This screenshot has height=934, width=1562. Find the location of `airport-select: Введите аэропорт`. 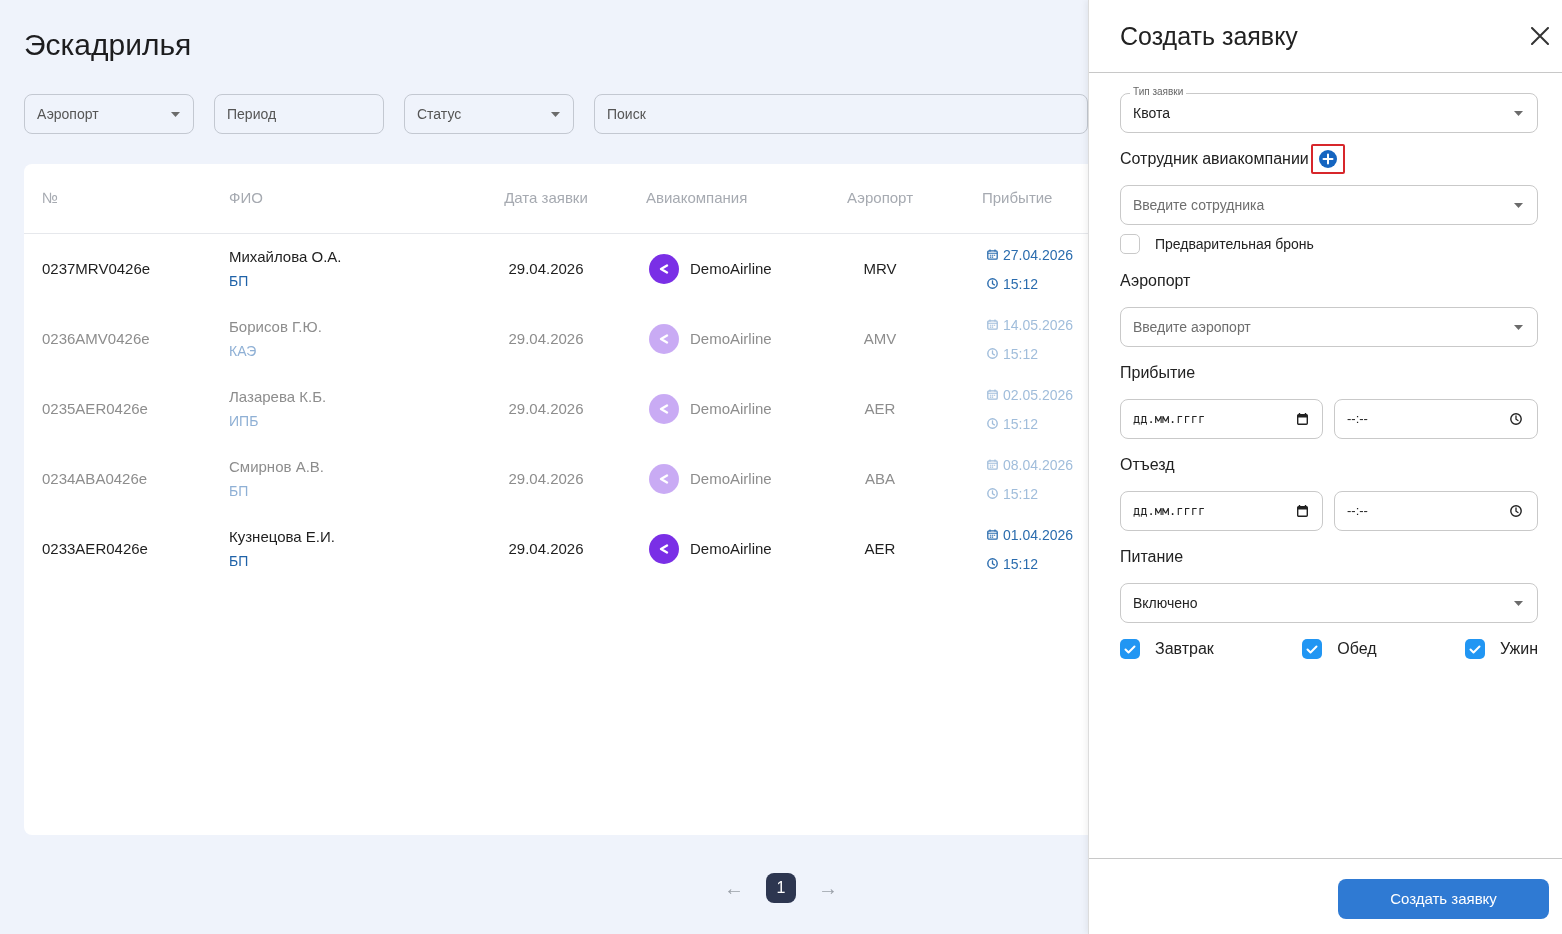

airport-select: Введите аэропорт is located at coordinates (1329, 327).